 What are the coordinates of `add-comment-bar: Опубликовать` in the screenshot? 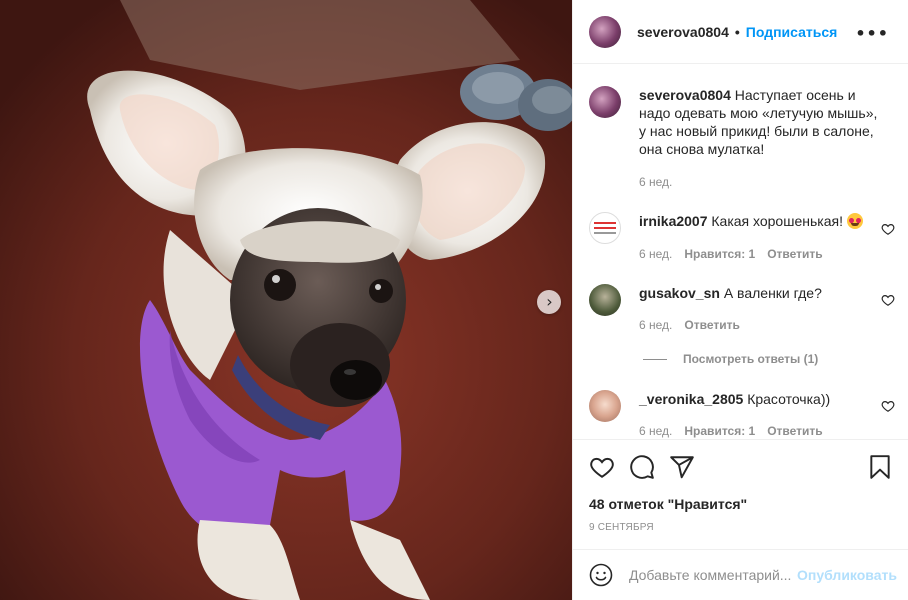 It's located at (740, 574).